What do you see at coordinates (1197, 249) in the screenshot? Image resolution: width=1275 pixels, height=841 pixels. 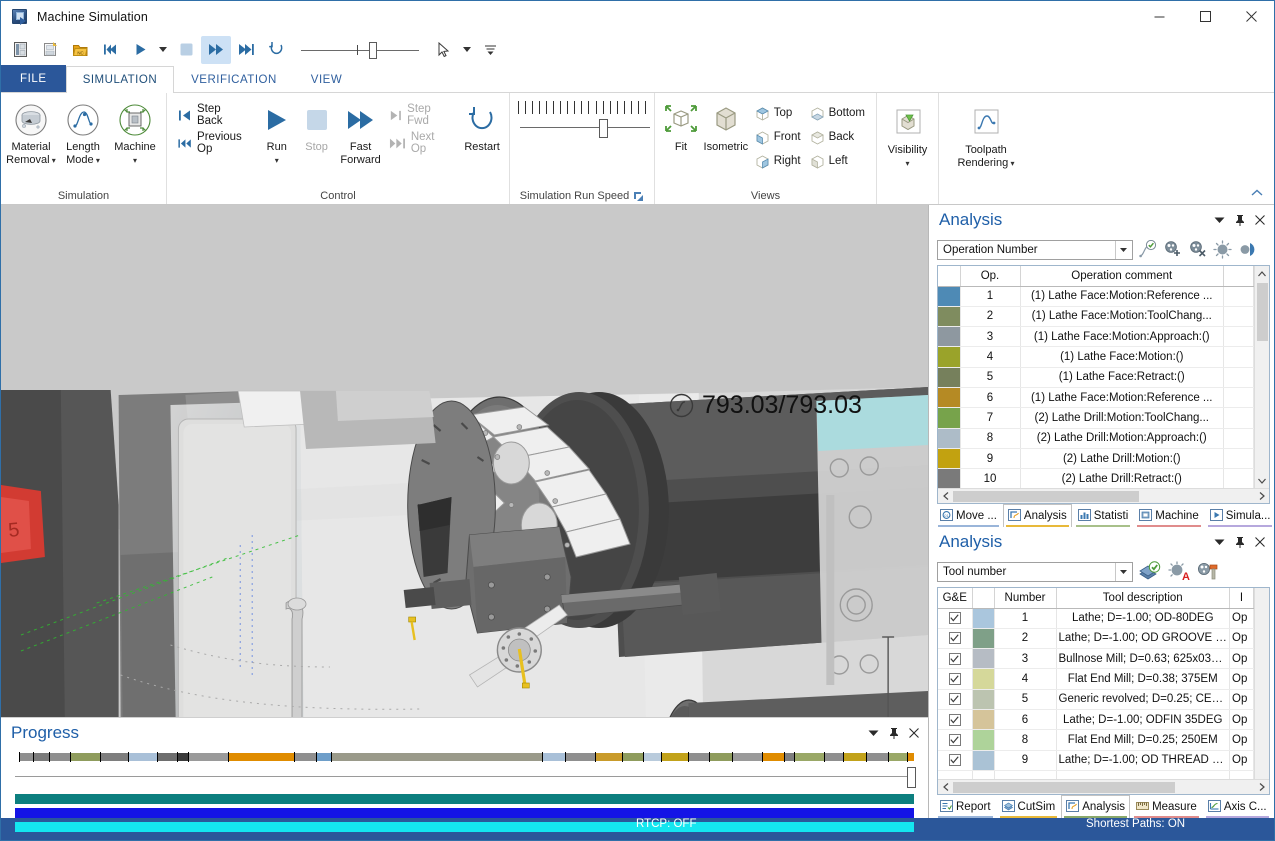 I see `remove-collision-pair-icon` at bounding box center [1197, 249].